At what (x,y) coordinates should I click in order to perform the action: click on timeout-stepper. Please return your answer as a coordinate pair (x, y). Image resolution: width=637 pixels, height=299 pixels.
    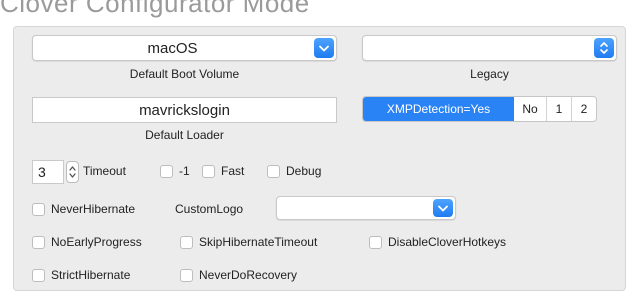
    Looking at the image, I should click on (72, 172).